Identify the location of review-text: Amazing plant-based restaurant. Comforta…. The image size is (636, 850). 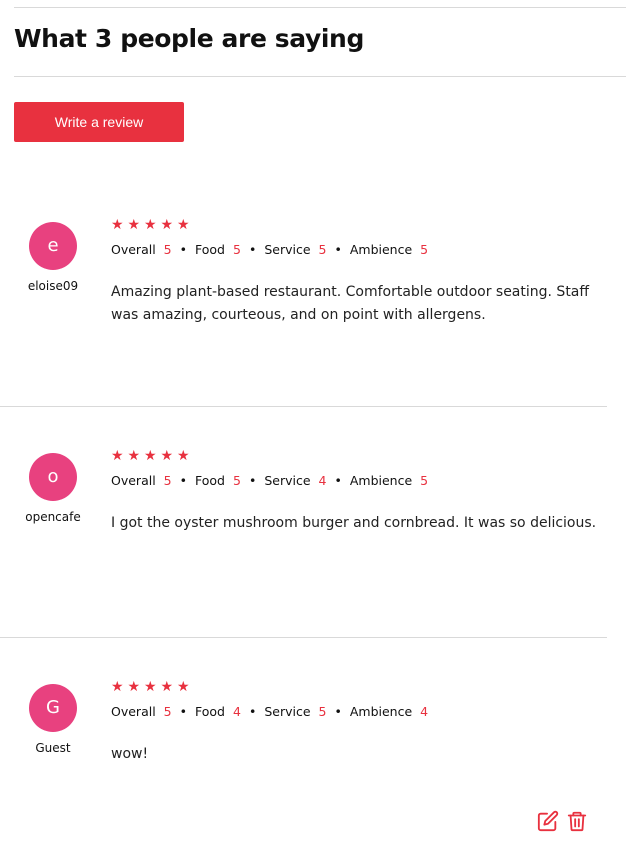
(350, 303).